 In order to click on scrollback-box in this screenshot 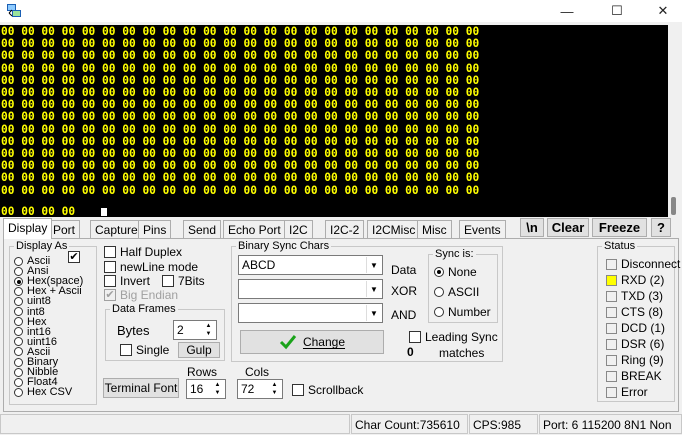, I will do `click(298, 390)`.